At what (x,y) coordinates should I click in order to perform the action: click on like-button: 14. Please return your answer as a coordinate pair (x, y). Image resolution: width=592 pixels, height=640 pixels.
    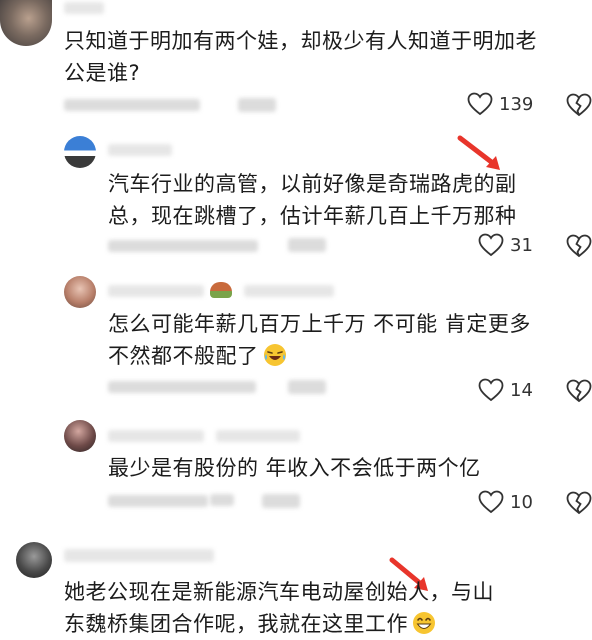
    Looking at the image, I should click on (505, 390).